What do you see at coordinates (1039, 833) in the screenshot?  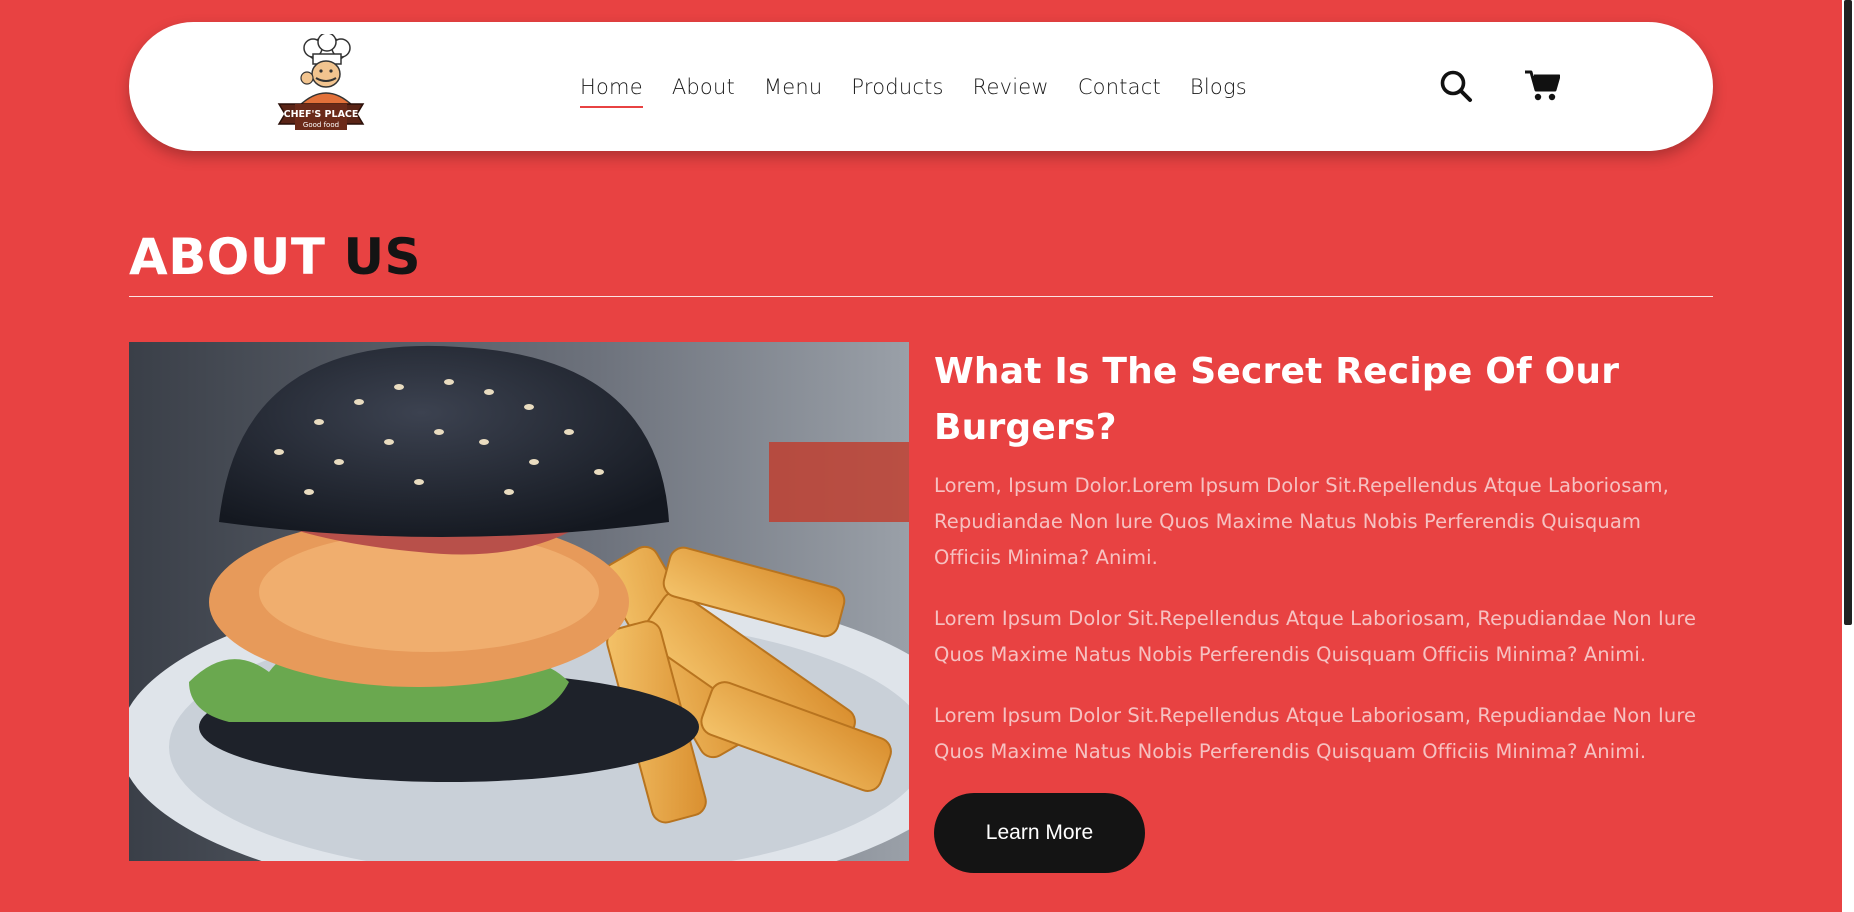 I see `learn-more-button: Learn More` at bounding box center [1039, 833].